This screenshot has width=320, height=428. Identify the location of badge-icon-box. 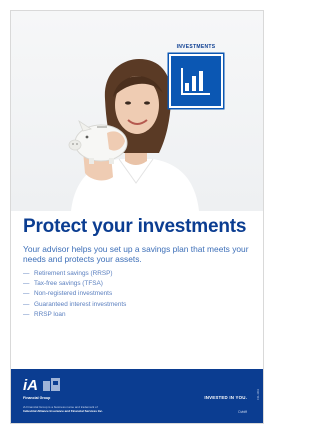
(196, 81).